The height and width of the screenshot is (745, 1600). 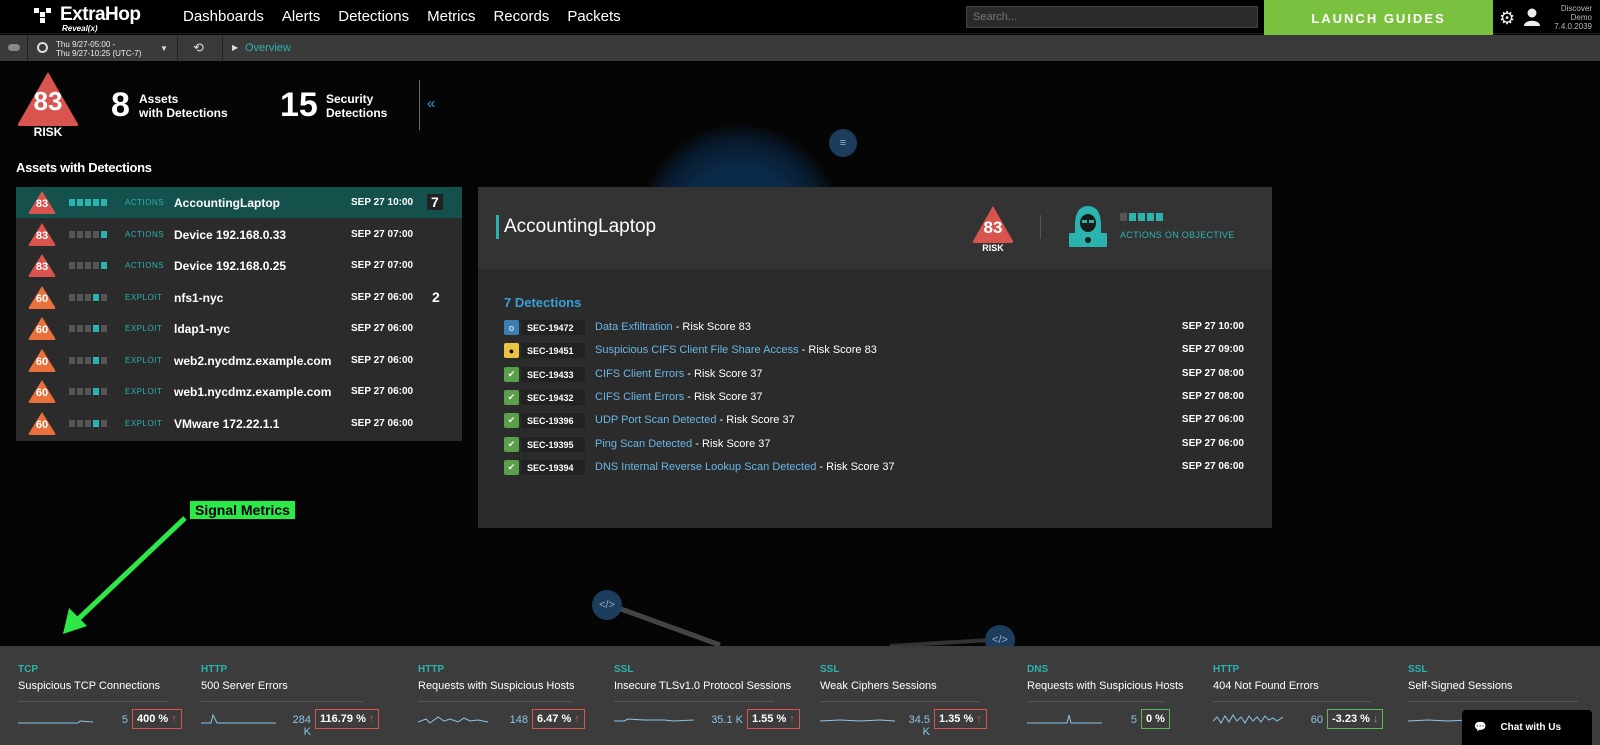 What do you see at coordinates (1212, 326) in the screenshot?
I see `detection-date: SEP 27 10:00` at bounding box center [1212, 326].